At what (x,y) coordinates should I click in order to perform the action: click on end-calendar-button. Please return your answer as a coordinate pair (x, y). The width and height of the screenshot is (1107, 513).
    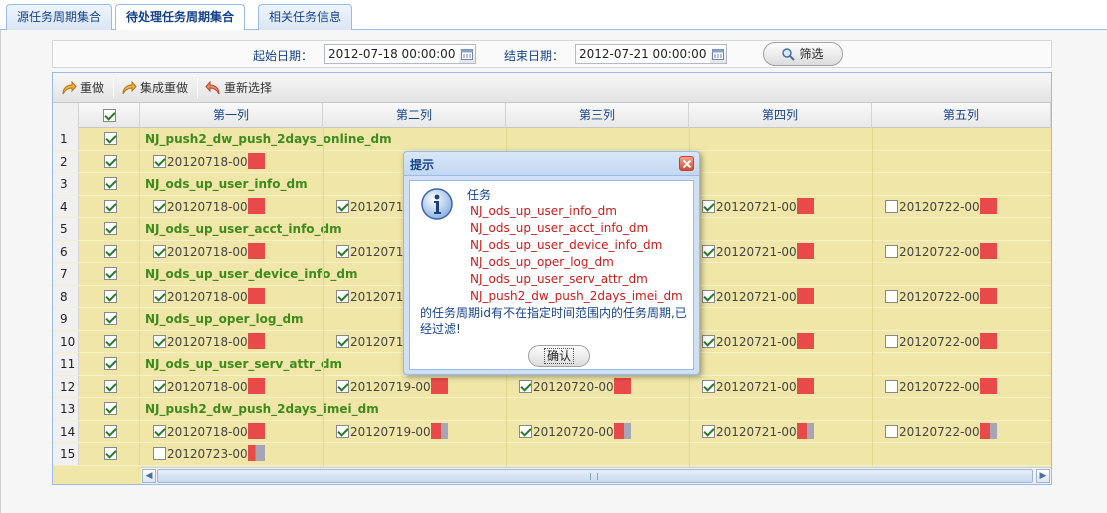
    Looking at the image, I should click on (718, 54).